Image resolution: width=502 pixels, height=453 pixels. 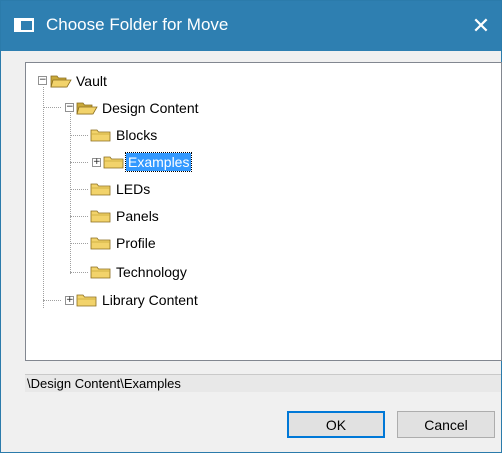 What do you see at coordinates (91, 81) in the screenshot?
I see `tree-node-label: Vault` at bounding box center [91, 81].